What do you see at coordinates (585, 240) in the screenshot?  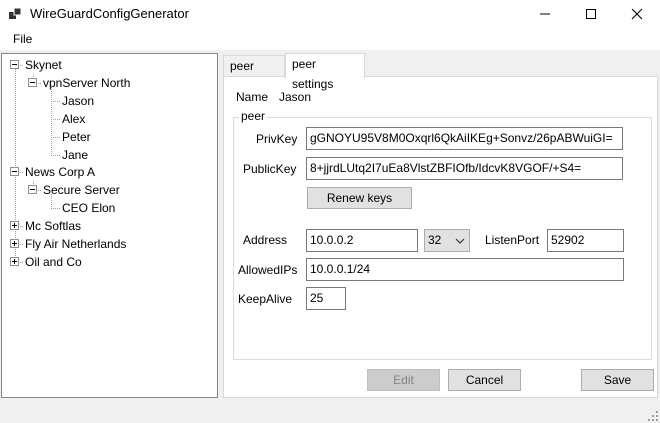 I see `listenport-field: 52902` at bounding box center [585, 240].